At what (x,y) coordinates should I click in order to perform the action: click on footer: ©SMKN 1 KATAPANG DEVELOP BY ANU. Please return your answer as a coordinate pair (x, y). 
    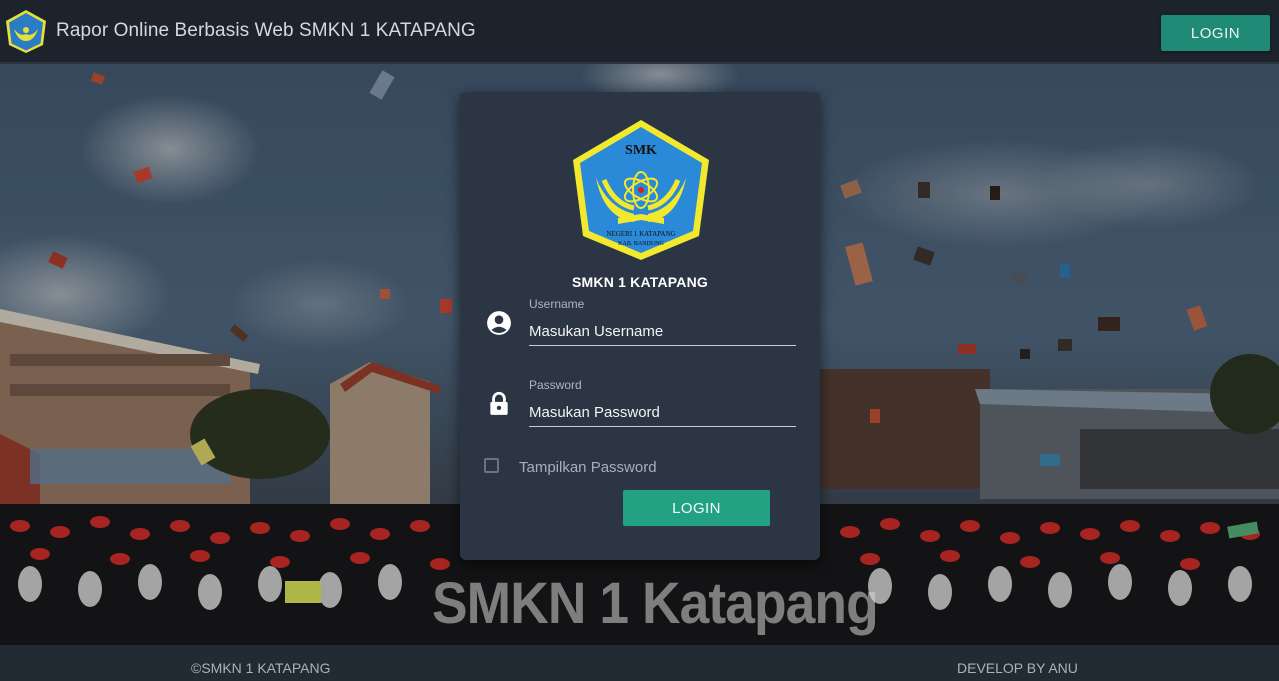
    Looking at the image, I should click on (639, 663).